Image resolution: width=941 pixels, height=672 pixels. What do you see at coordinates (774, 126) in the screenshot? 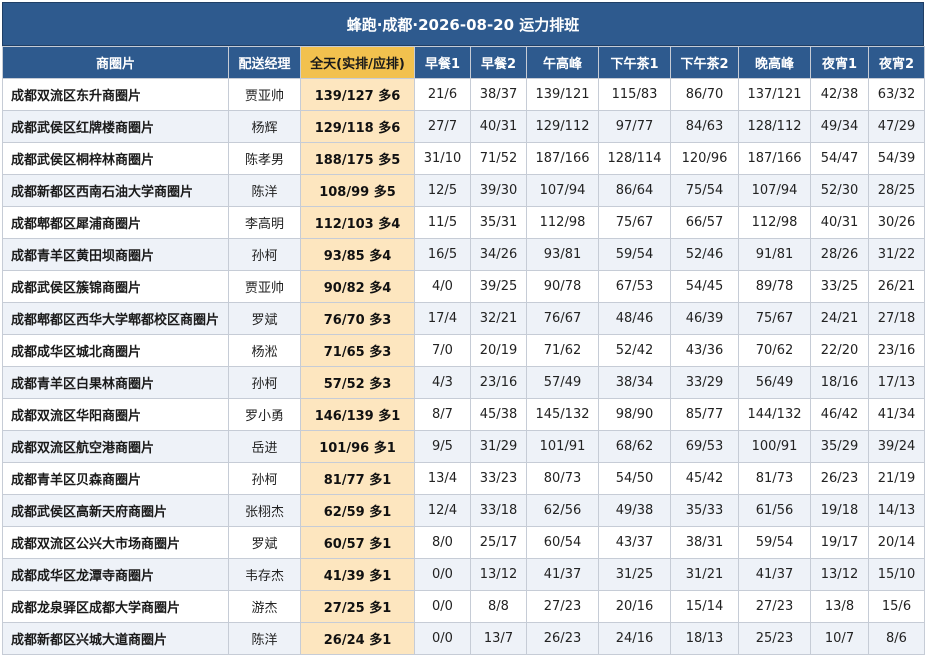
I see `slot-cell: 128/112` at bounding box center [774, 126].